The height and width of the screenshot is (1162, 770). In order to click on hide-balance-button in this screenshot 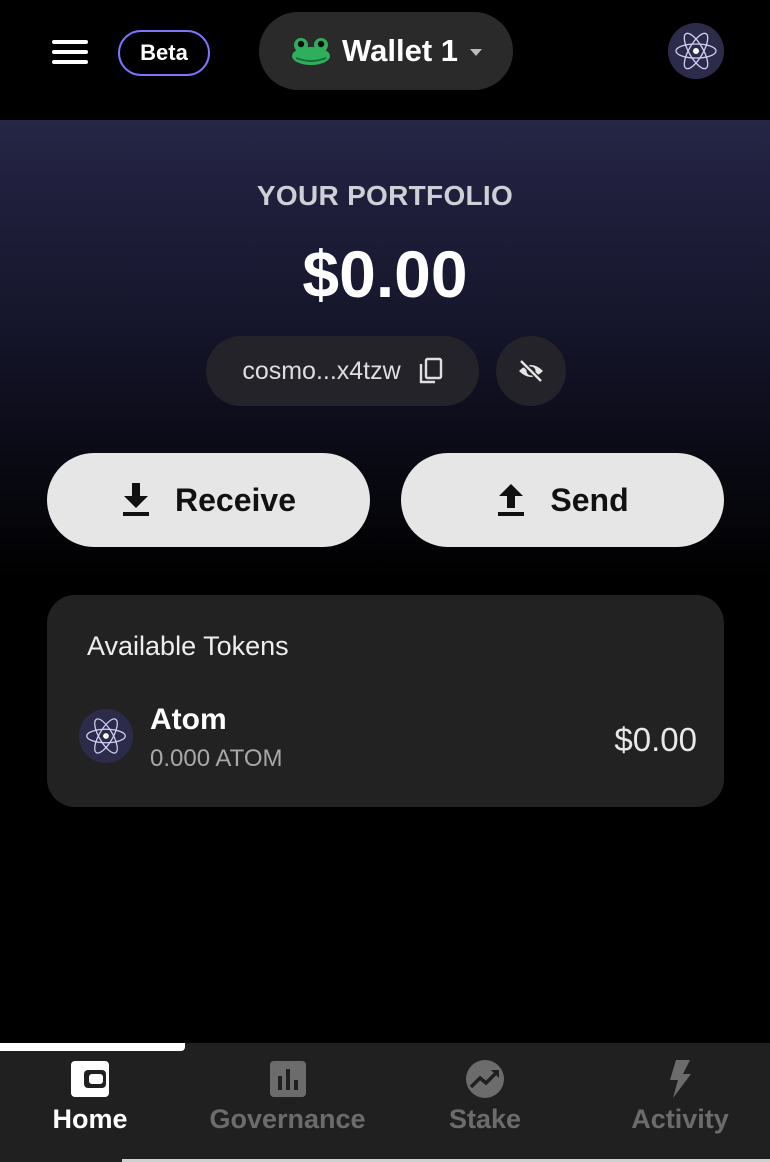, I will do `click(531, 371)`.